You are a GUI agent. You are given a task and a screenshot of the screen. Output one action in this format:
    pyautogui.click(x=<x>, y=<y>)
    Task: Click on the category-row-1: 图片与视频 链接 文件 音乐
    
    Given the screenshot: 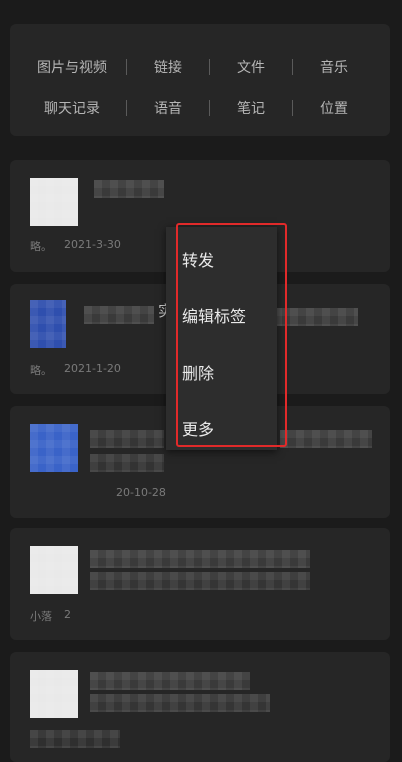 What is the action you would take?
    pyautogui.click(x=200, y=67)
    